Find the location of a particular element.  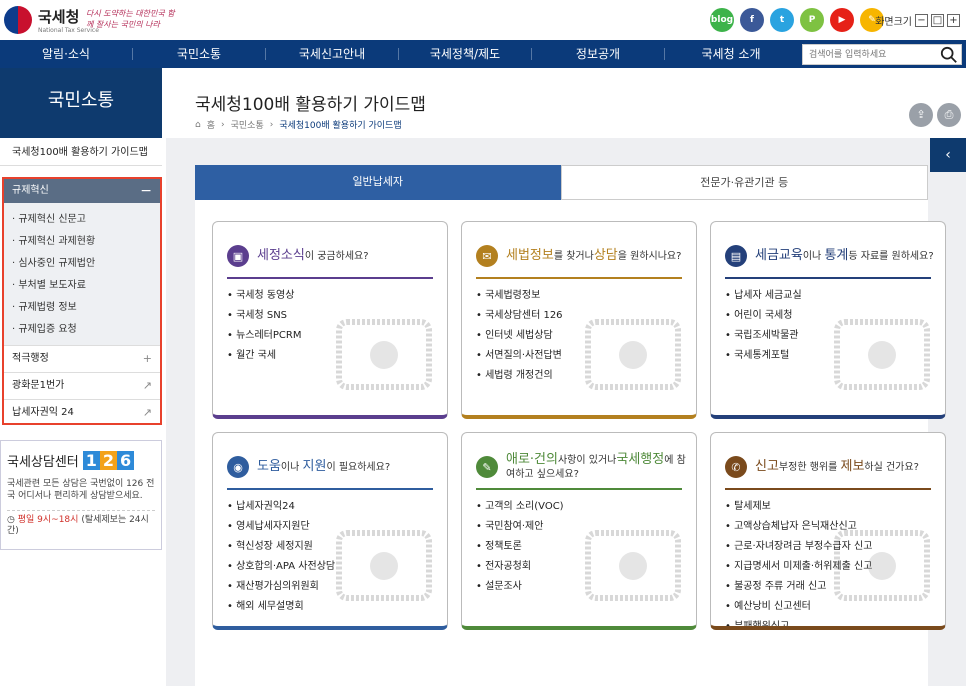

lnb-title: 국민소통 is located at coordinates (81, 103).